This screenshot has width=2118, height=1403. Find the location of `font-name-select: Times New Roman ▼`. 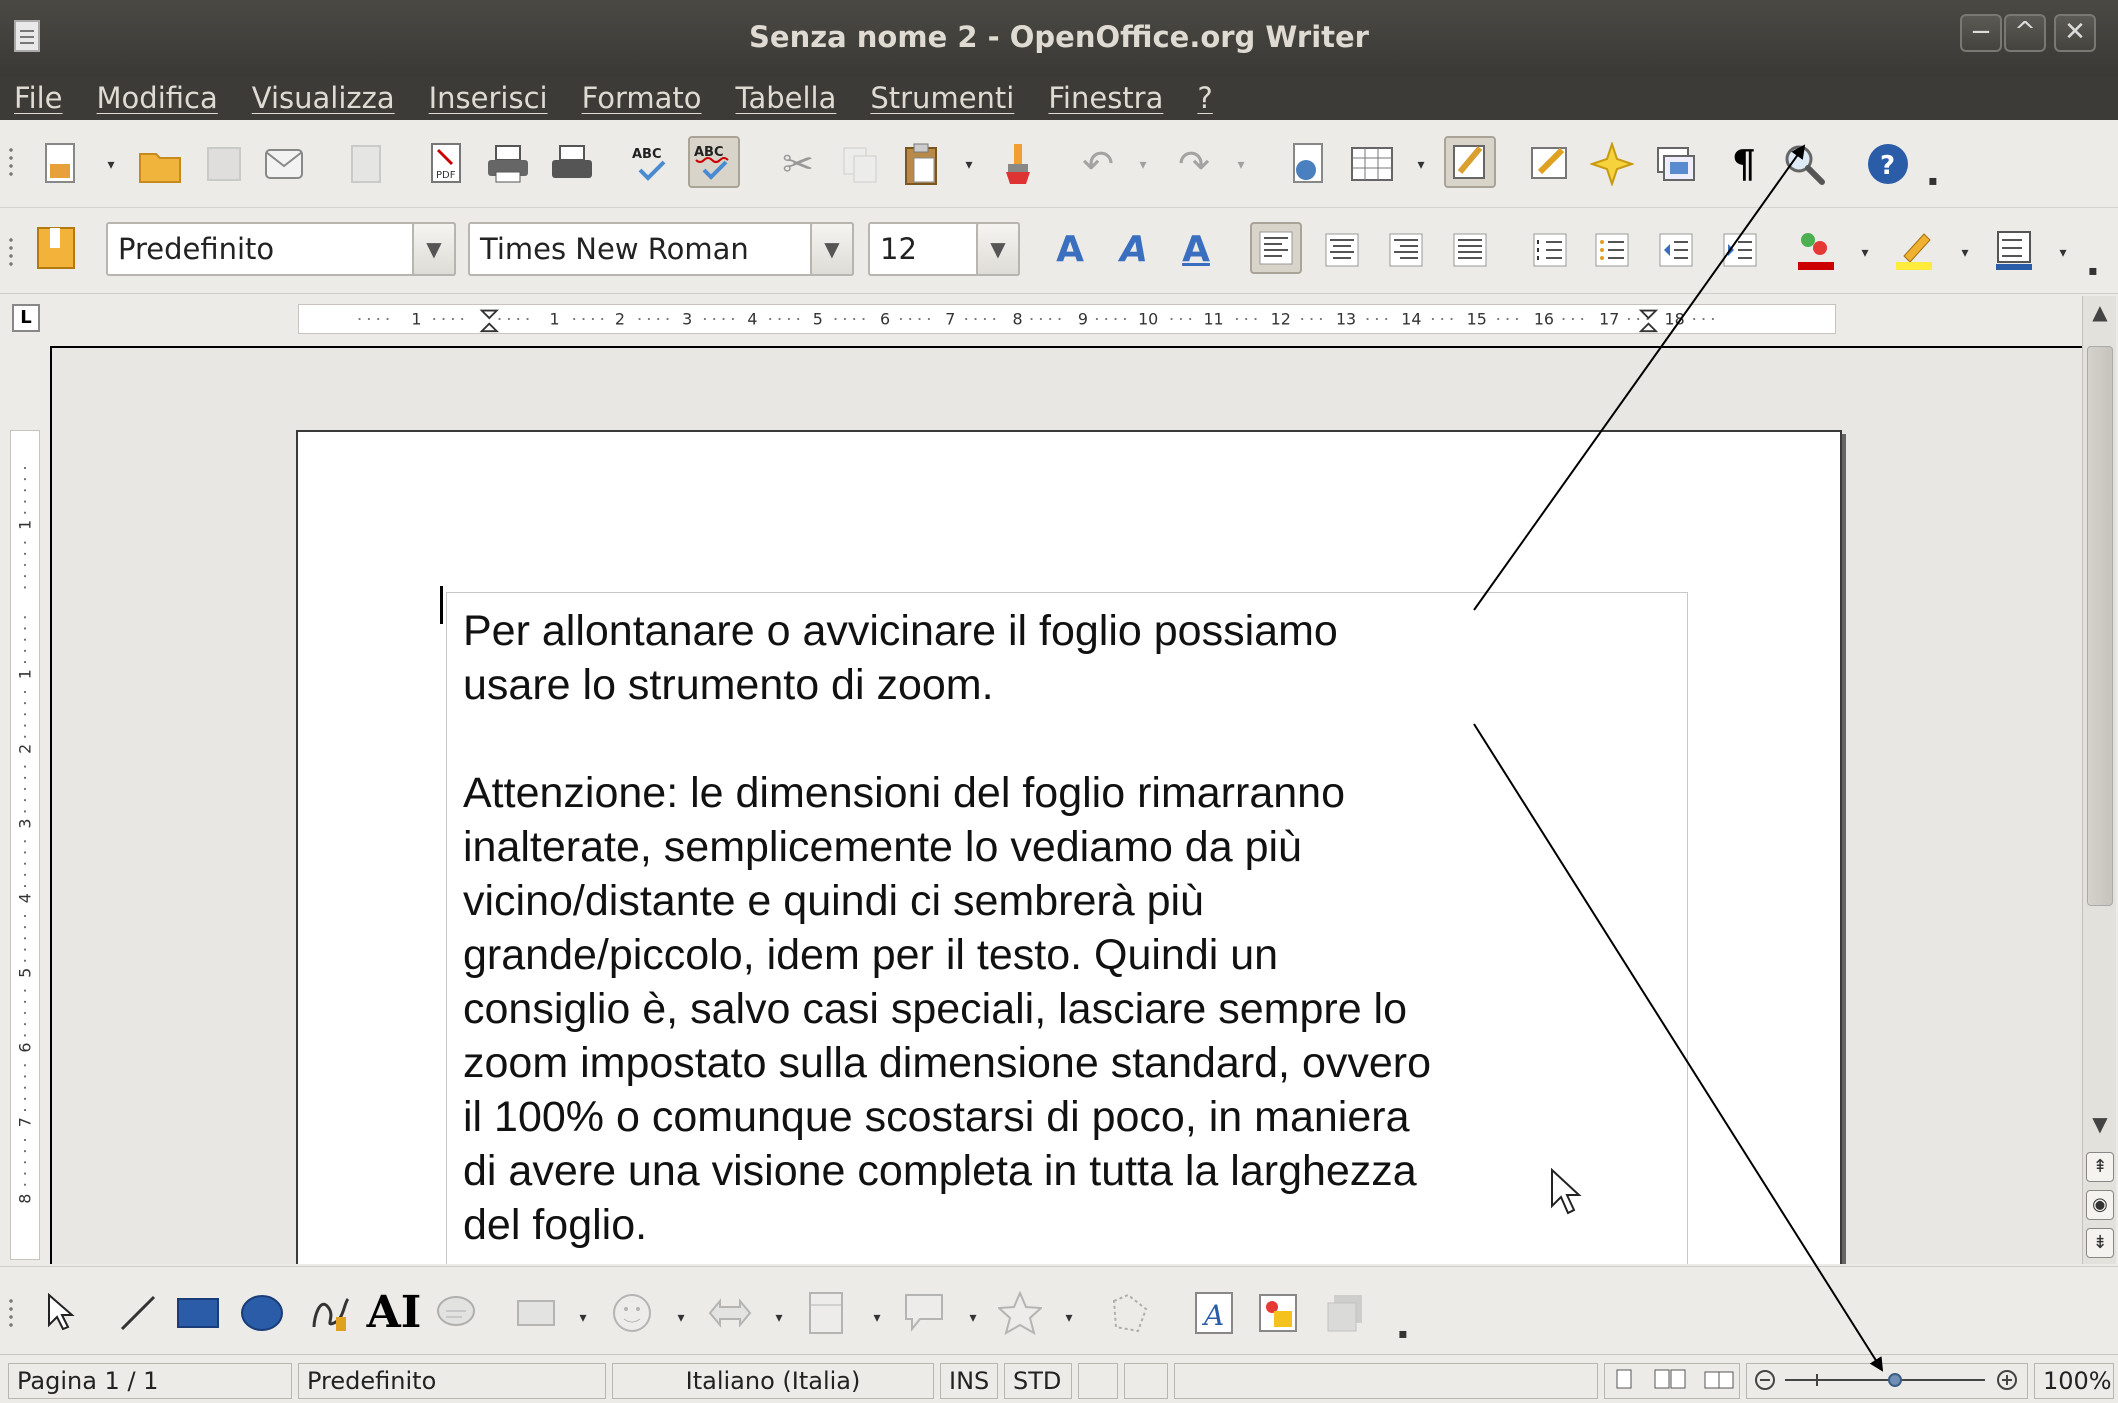

font-name-select: Times New Roman ▼ is located at coordinates (661, 249).